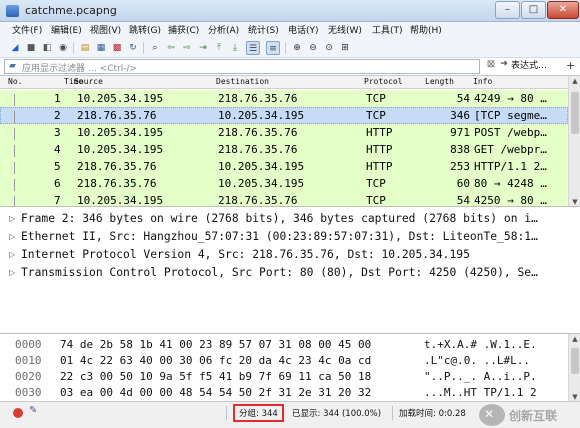 Image resolution: width=580 pixels, height=428 pixels. I want to click on display-filter-bar: ▰ 应用显示过滤器 … <Ctrl-/> ⊠ ➔ 表达式… +, so click(290, 66).